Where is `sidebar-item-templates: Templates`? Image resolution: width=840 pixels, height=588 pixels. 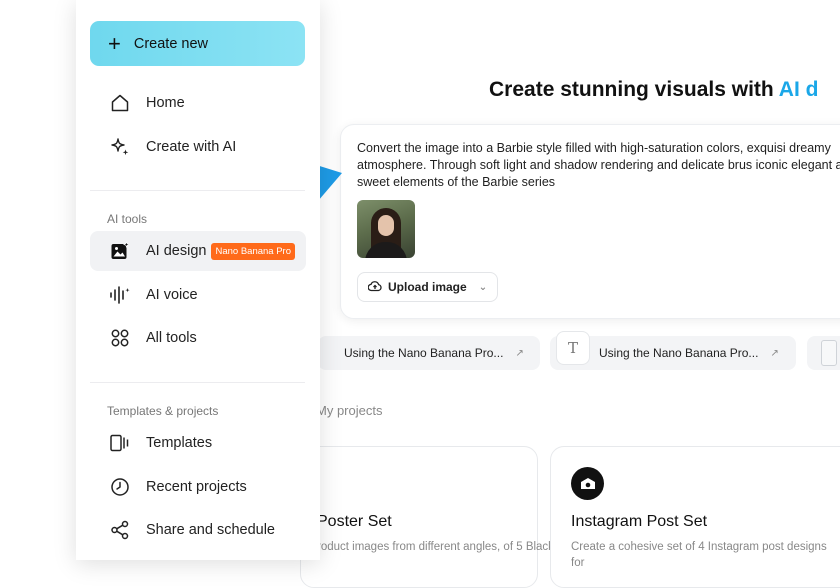 sidebar-item-templates: Templates is located at coordinates (198, 443).